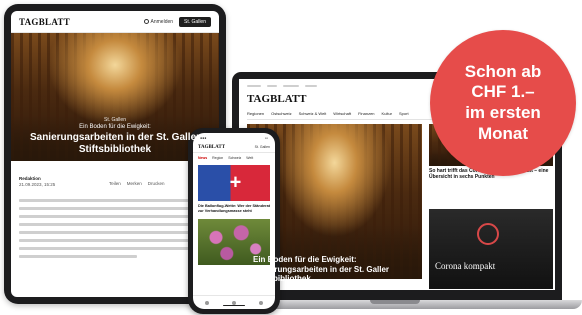 This screenshot has height=315, width=582. Describe the element at coordinates (234, 183) in the screenshot. I see `phone-flag-image` at that location.